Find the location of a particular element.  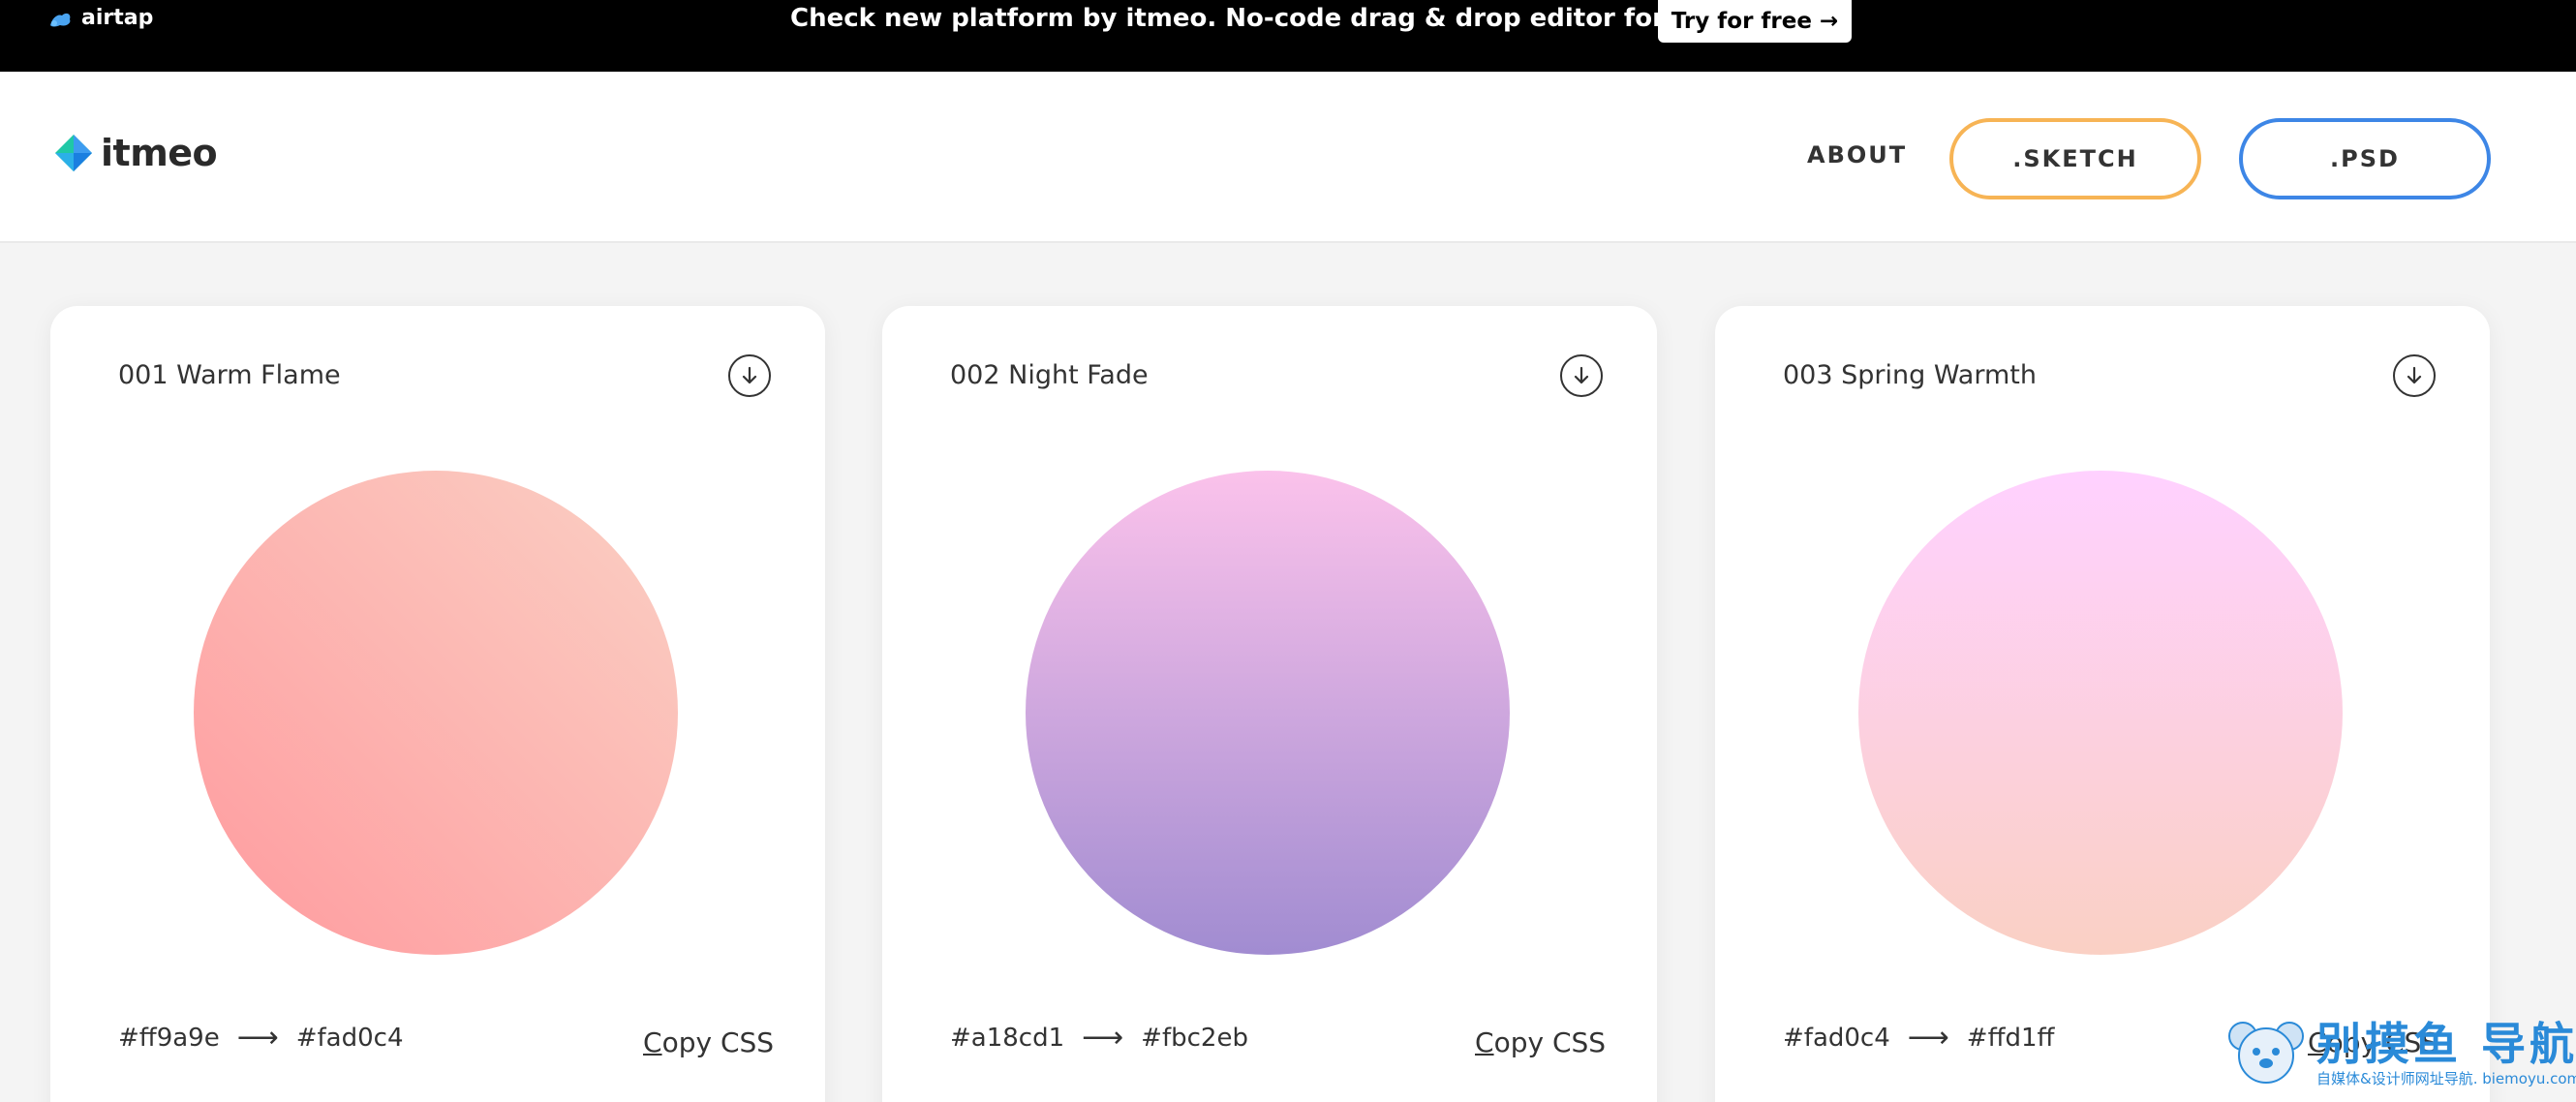

try-for-free-button: Try for free → is located at coordinates (1755, 21).